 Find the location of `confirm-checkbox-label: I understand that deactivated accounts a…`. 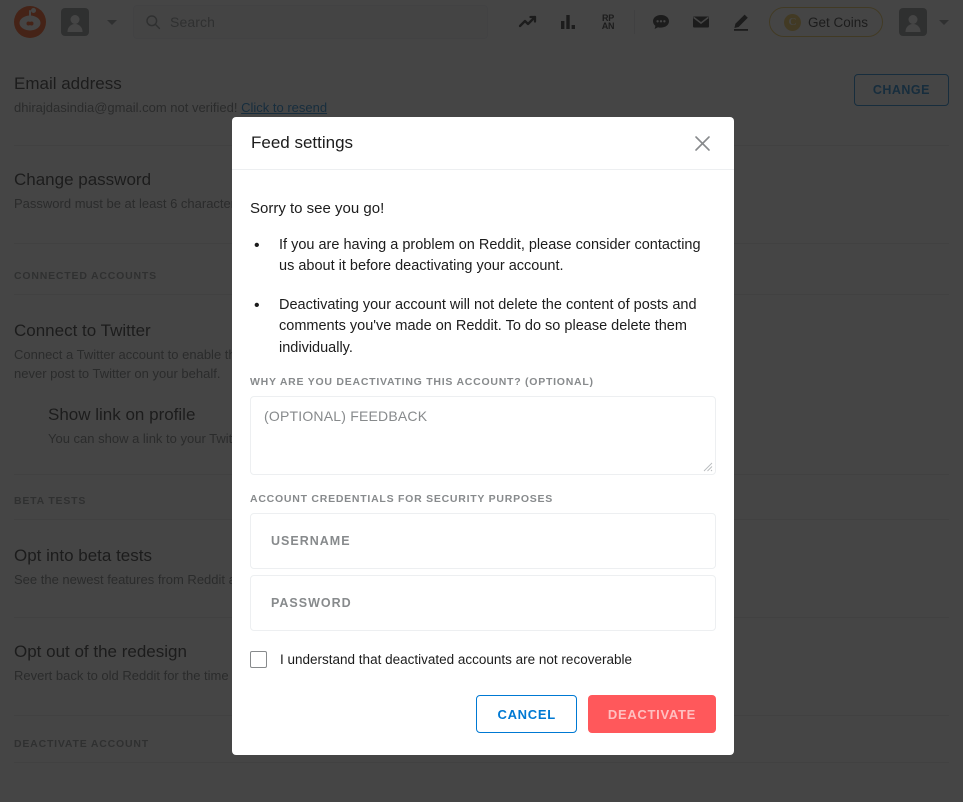

confirm-checkbox-label: I understand that deactivated accounts a… is located at coordinates (456, 660).